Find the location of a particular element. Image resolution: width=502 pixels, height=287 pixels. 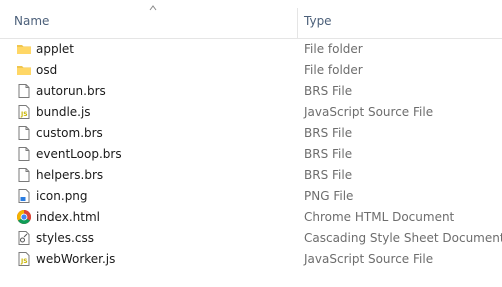

file-type: PNG File is located at coordinates (329, 196).